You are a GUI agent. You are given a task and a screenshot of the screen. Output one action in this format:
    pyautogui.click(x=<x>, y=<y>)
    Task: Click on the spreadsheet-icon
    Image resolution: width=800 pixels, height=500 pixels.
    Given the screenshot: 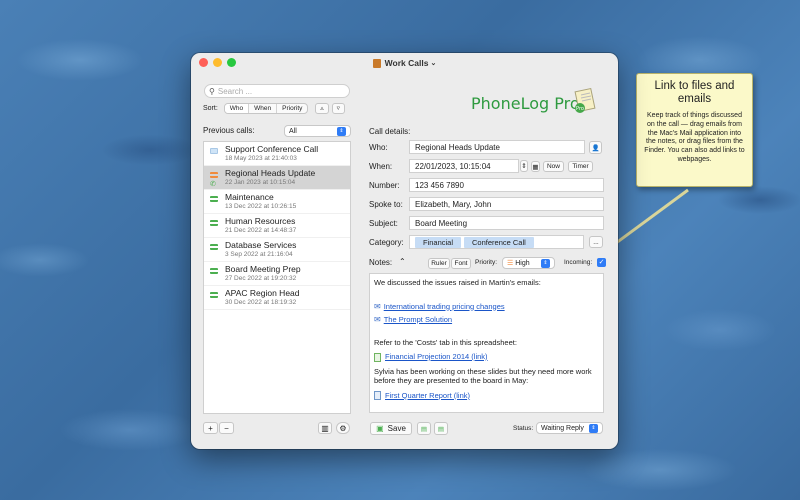 What is the action you would take?
    pyautogui.click(x=377, y=357)
    